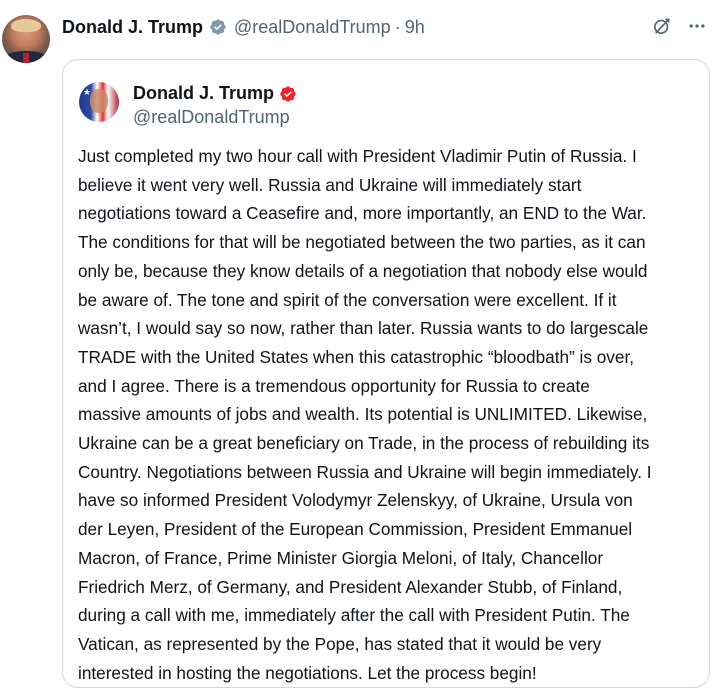 The image size is (721, 697). Describe the element at coordinates (218, 27) in the screenshot. I see `verified-badge-icon` at that location.